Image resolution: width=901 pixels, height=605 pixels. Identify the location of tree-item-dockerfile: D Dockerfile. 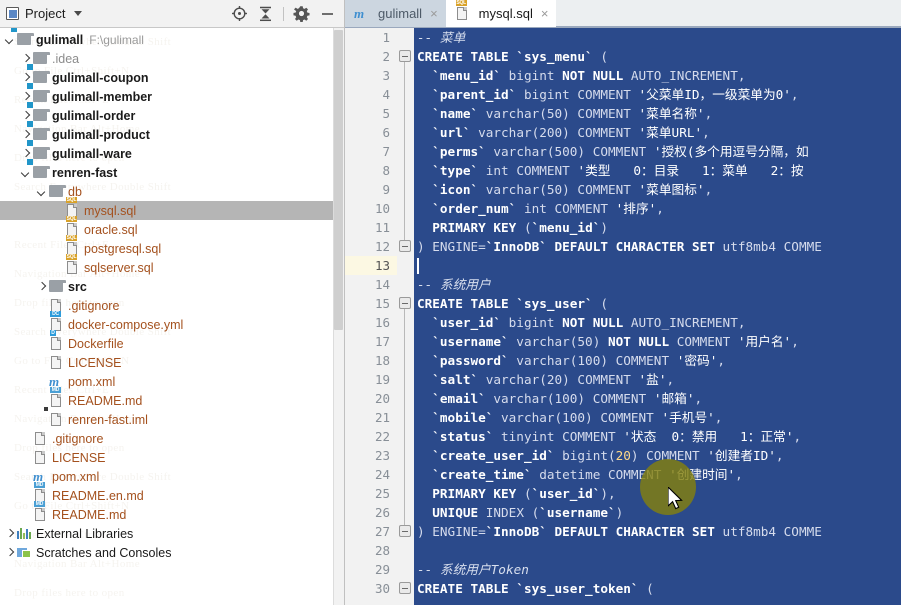
(172, 341).